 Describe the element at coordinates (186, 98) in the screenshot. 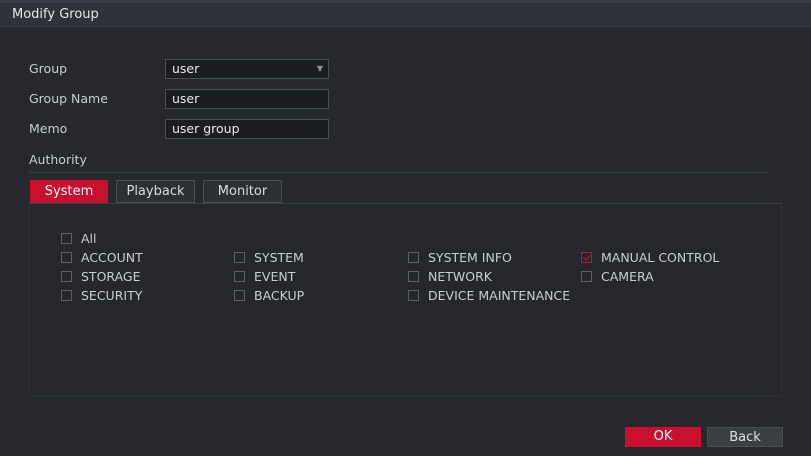

I see `group-name-value: user` at that location.